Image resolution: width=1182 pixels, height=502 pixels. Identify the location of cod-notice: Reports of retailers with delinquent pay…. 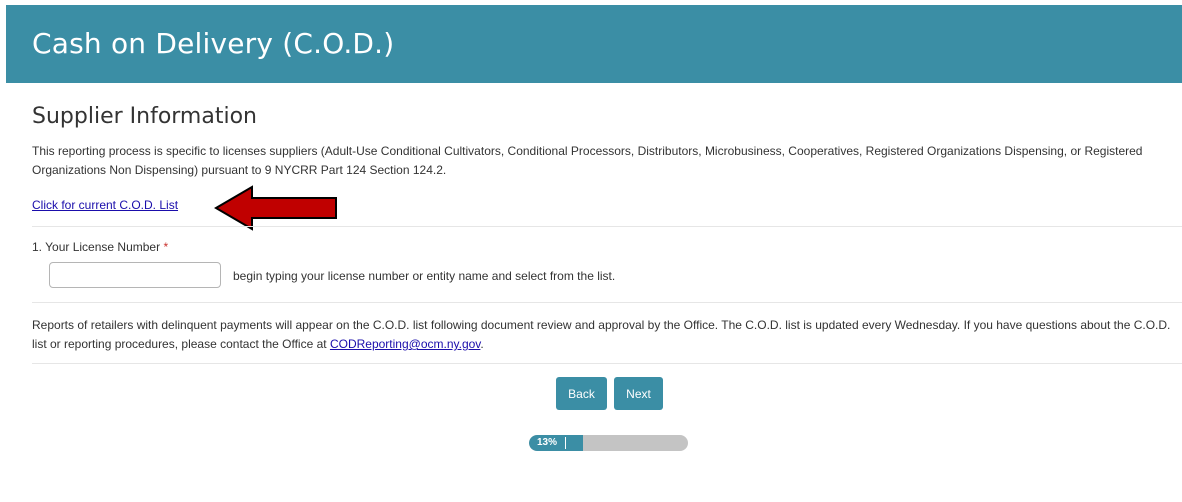
(604, 335).